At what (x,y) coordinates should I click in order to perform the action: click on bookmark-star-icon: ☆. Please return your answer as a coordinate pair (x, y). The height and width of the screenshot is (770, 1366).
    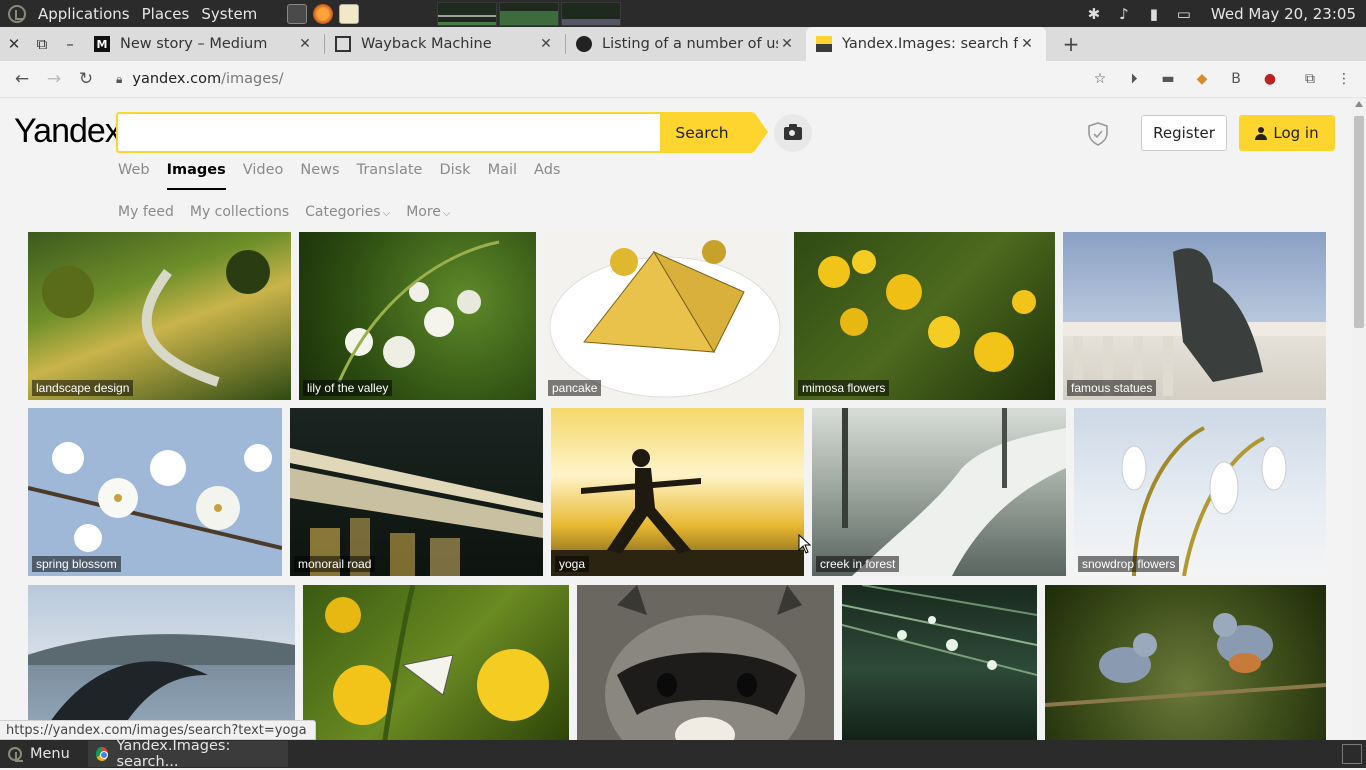
    Looking at the image, I should click on (1100, 79).